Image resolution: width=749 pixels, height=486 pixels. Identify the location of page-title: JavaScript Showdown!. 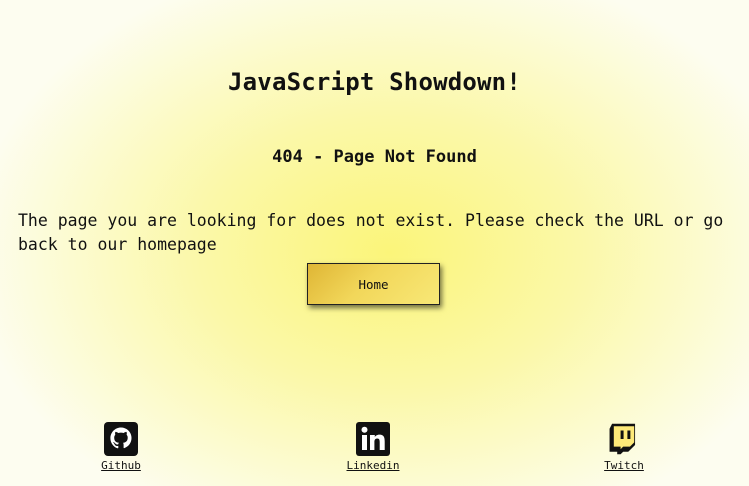
(374, 82).